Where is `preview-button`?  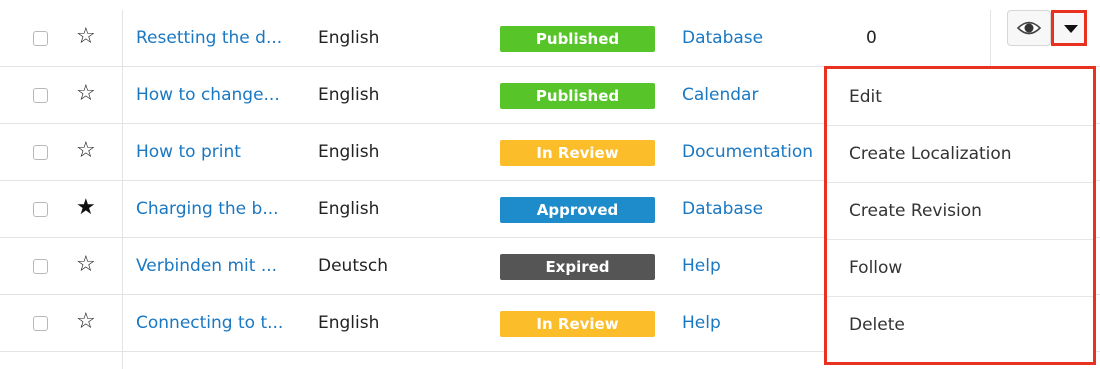 preview-button is located at coordinates (1029, 28).